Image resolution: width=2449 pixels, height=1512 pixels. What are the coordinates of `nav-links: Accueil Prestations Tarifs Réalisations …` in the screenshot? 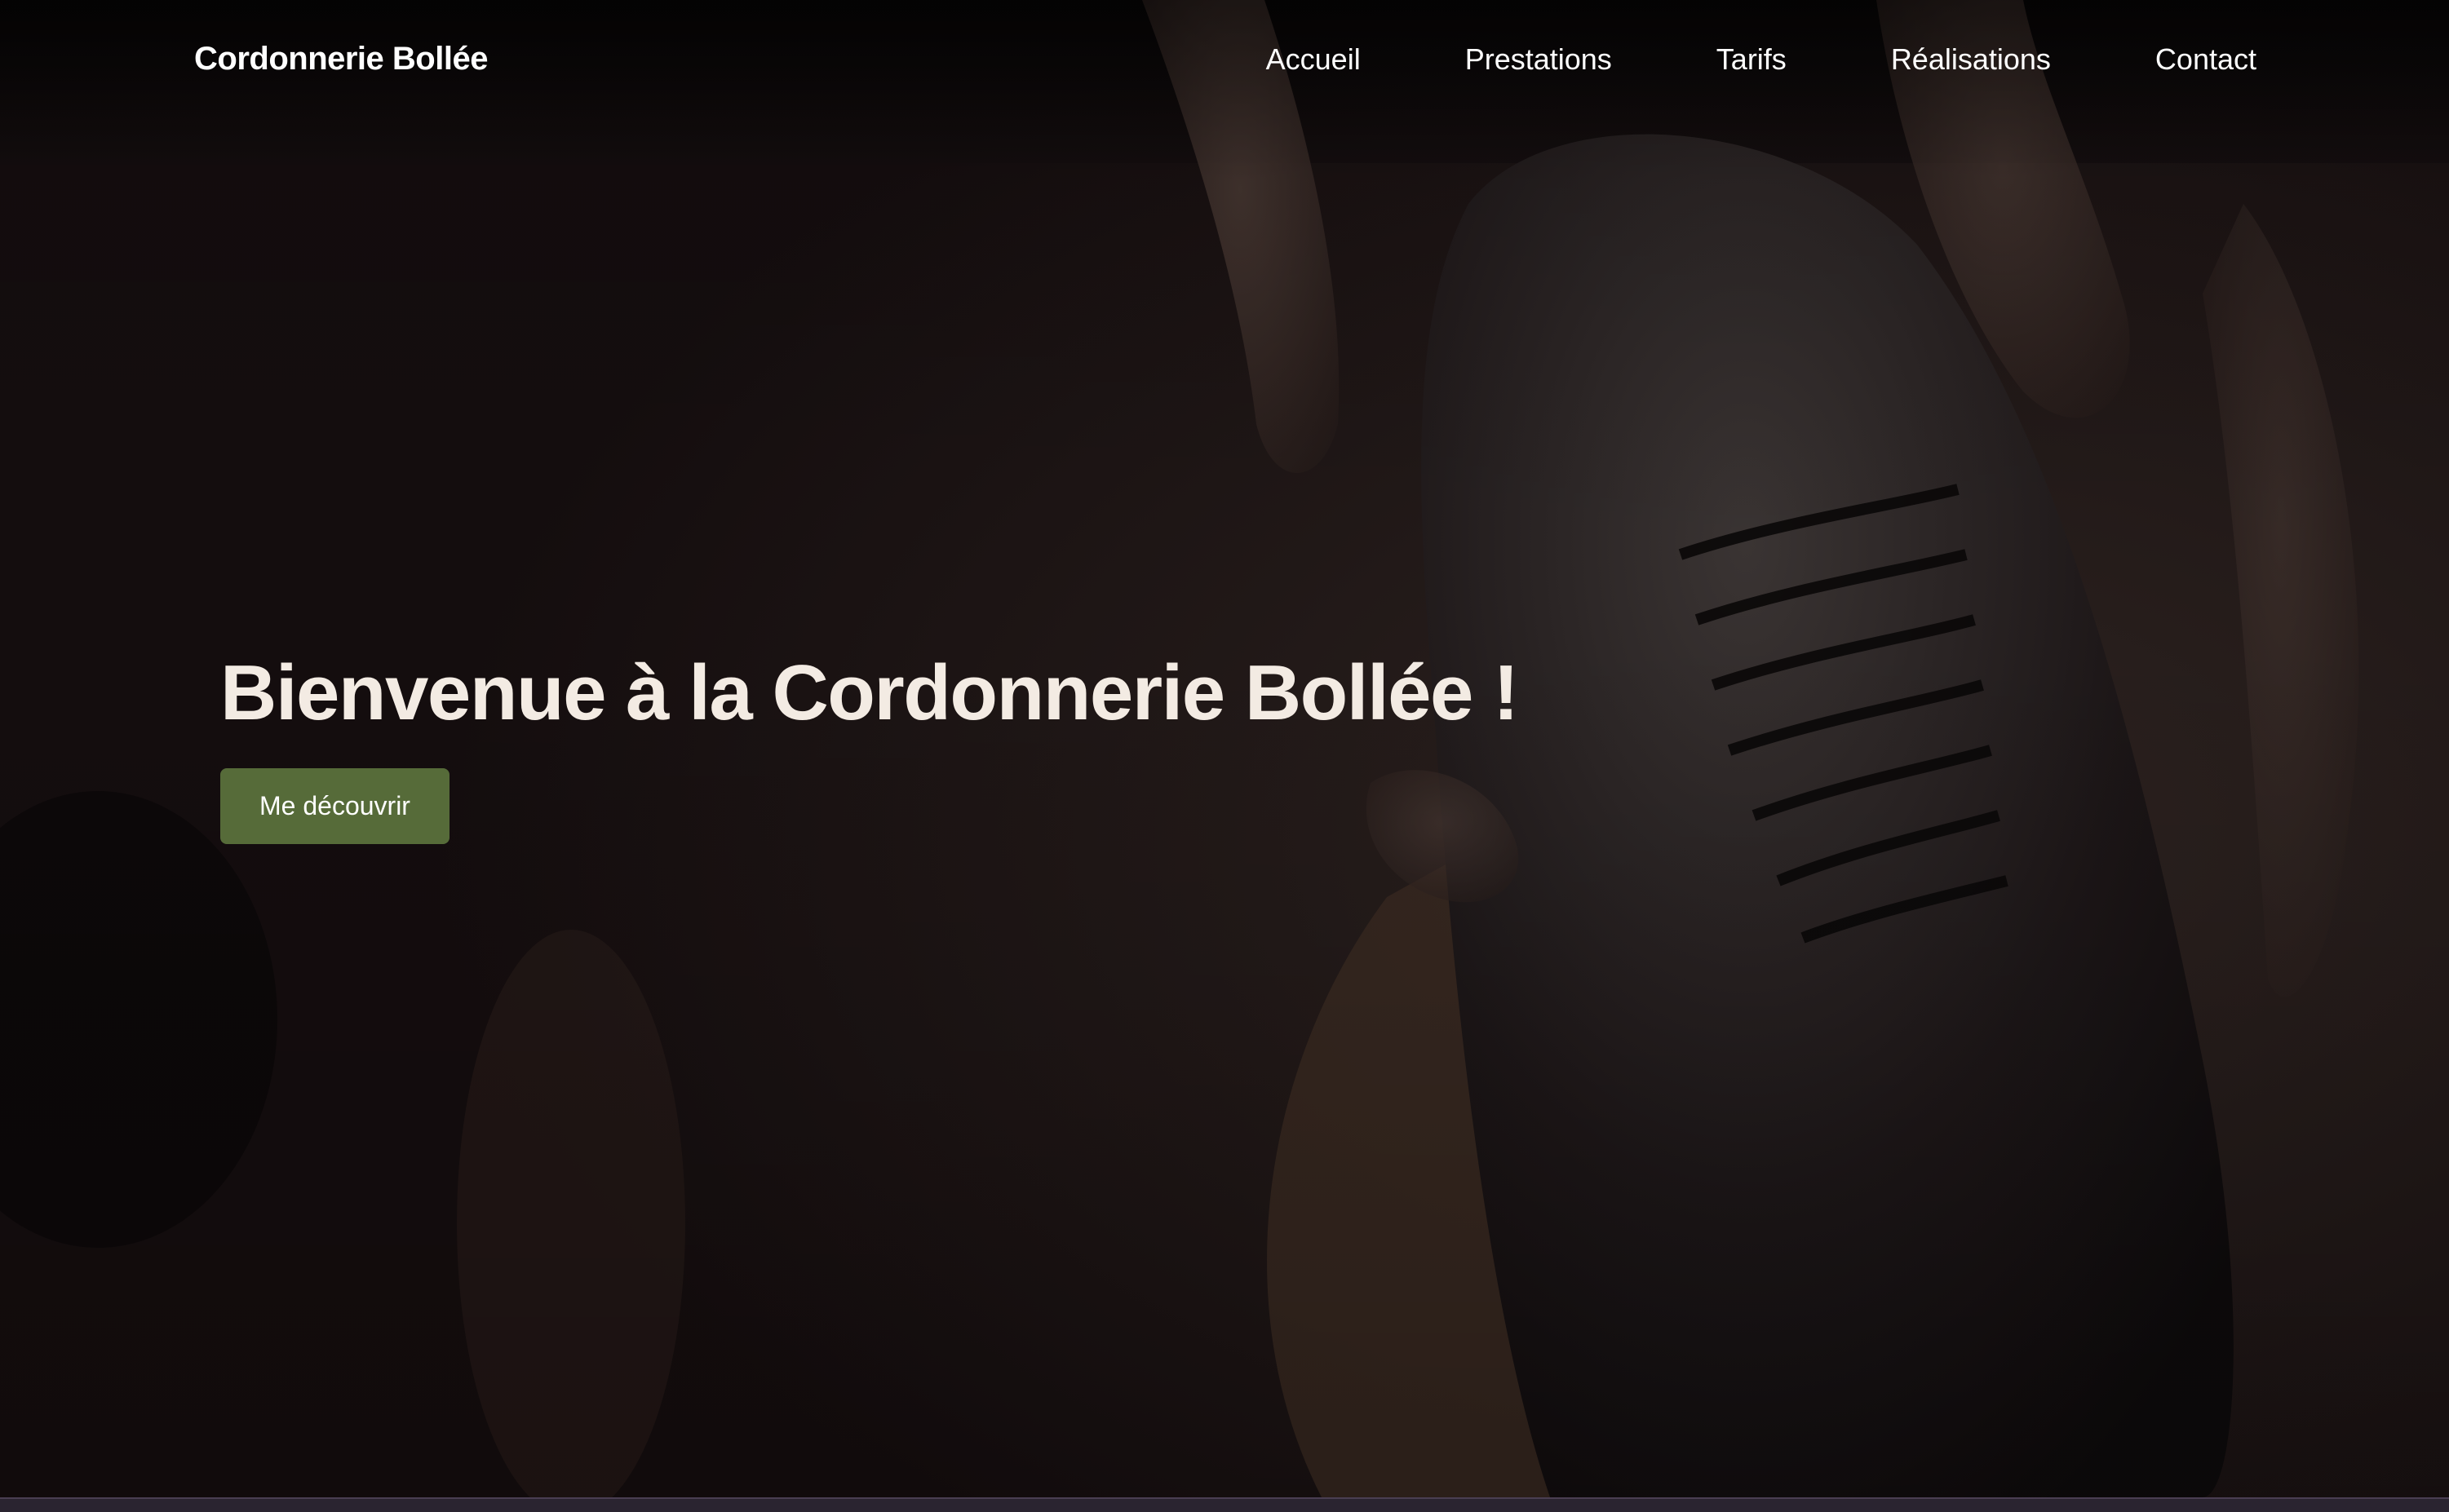 It's located at (1761, 60).